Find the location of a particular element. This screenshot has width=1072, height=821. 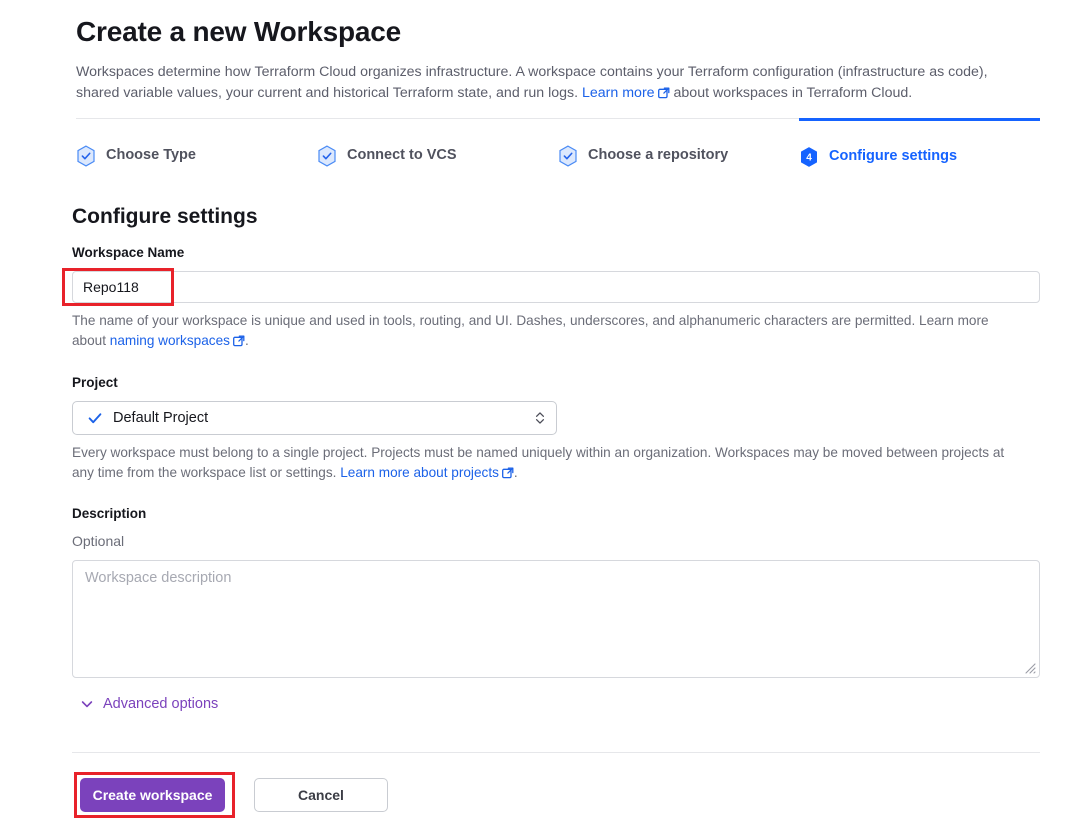

description-textarea is located at coordinates (556, 619).